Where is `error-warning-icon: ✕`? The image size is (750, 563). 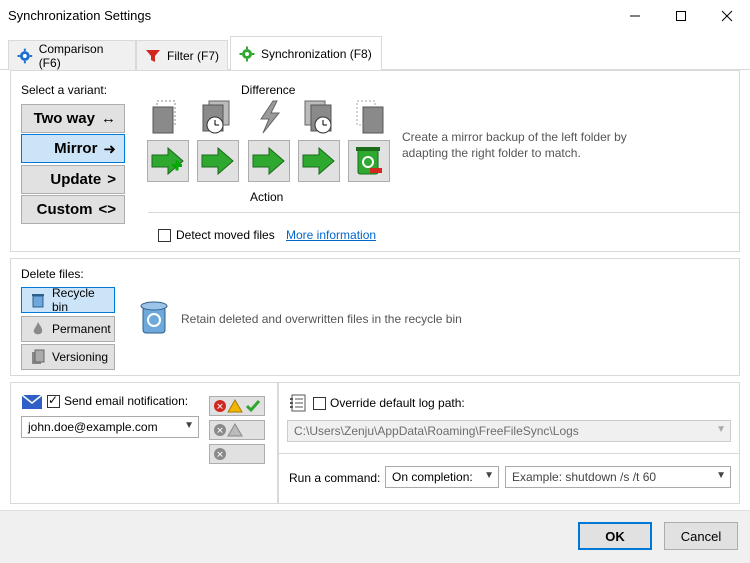
error-warning-icon: ✕ is located at coordinates (228, 430).